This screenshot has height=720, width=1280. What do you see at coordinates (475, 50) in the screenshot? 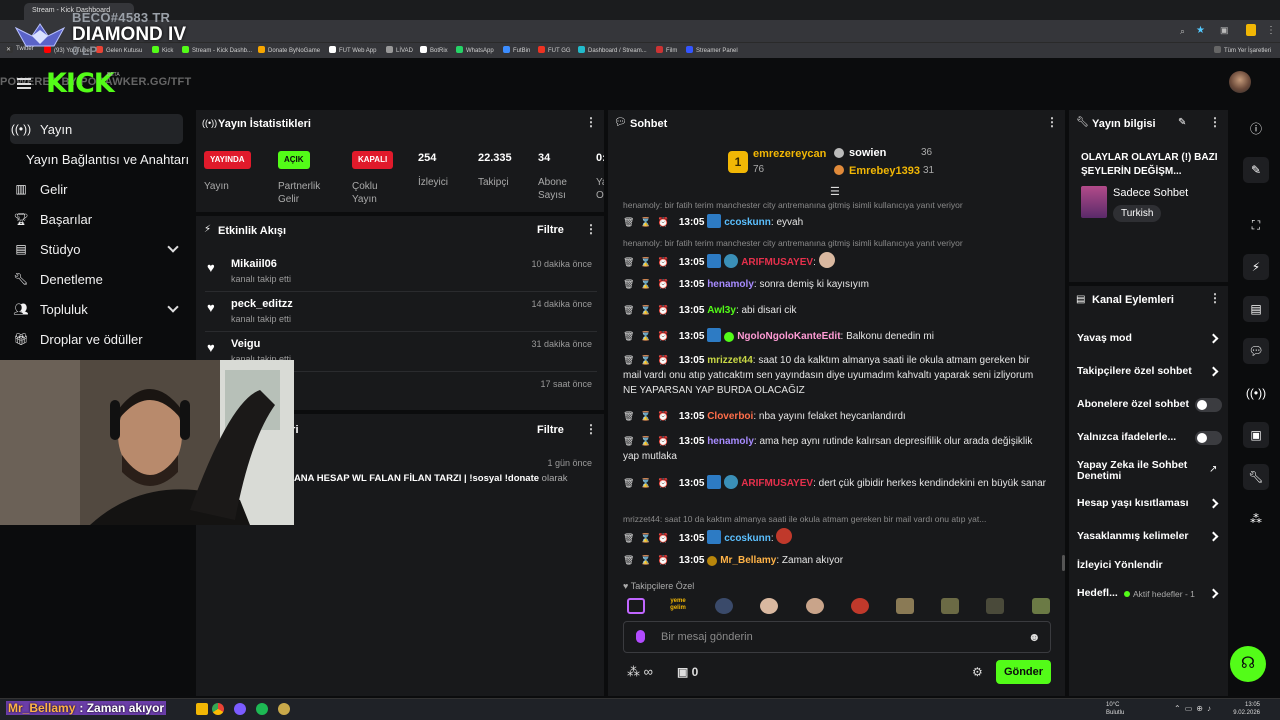
I see `bookmark: WhatsApp` at bounding box center [475, 50].